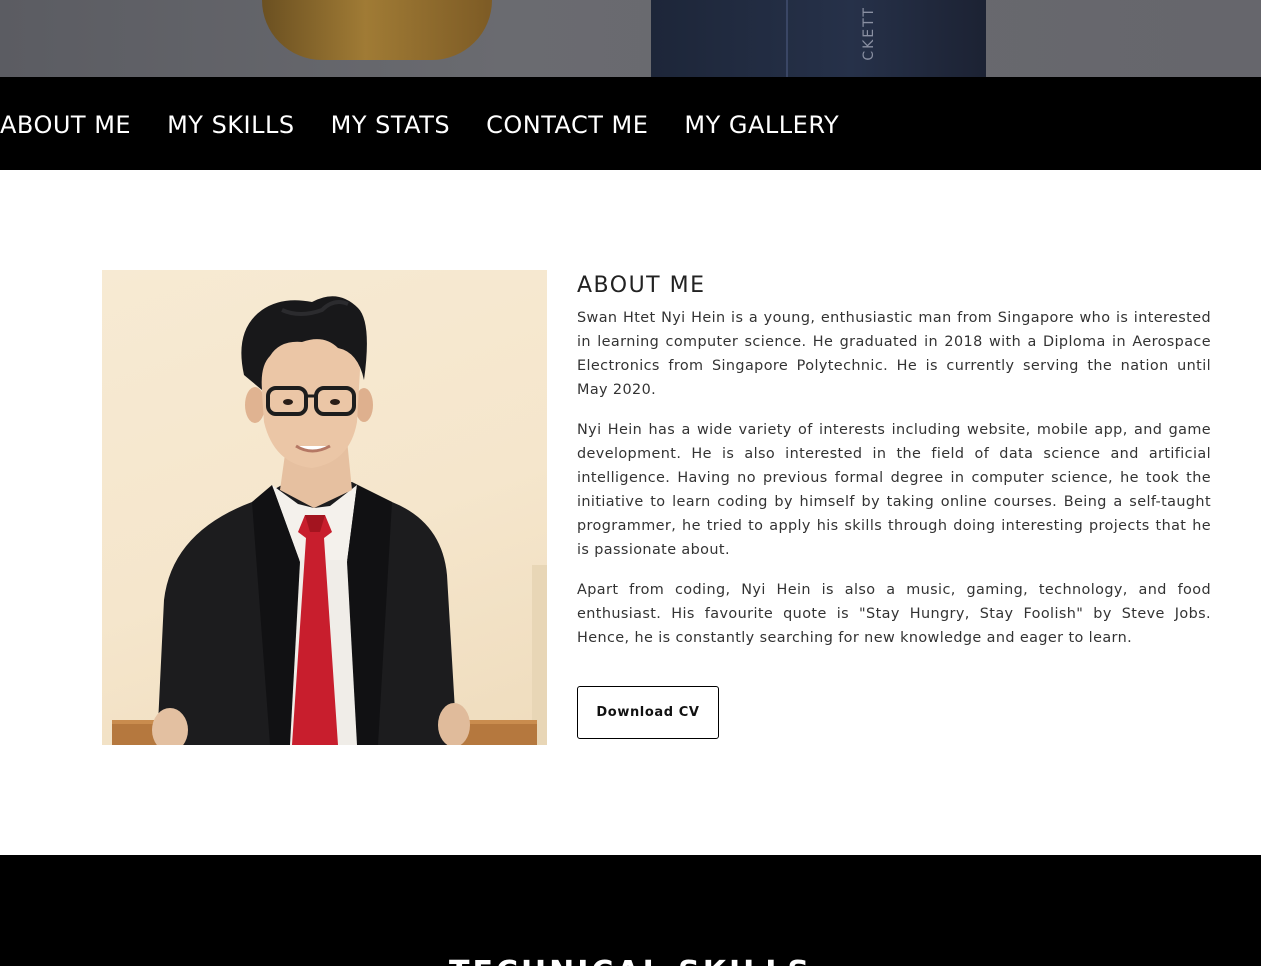 The width and height of the screenshot is (1261, 966). What do you see at coordinates (65, 124) in the screenshot?
I see `nav-item-about-me: ABOUT ME` at bounding box center [65, 124].